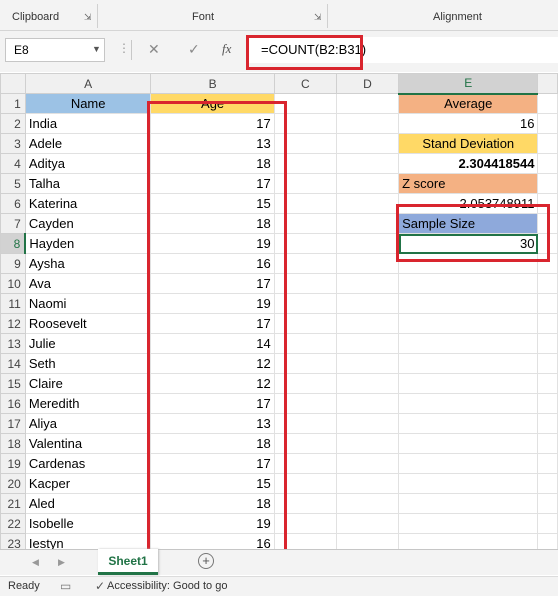  What do you see at coordinates (13, 423) in the screenshot?
I see `row-header: 17` at bounding box center [13, 423].